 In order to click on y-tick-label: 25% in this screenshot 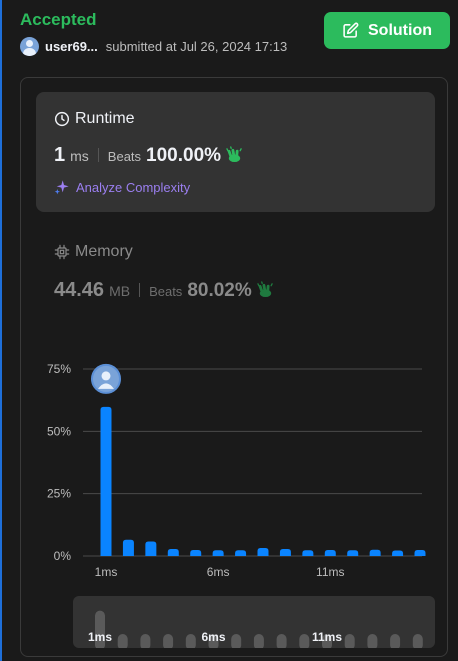, I will do `click(59, 494)`.